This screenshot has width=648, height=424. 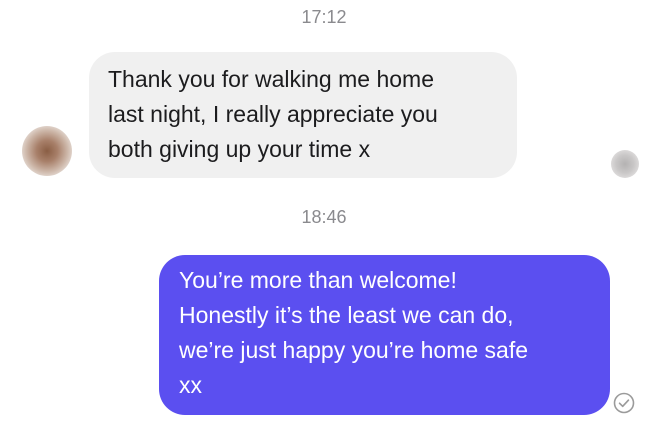 What do you see at coordinates (324, 17) in the screenshot?
I see `message-timestamp: 17:12` at bounding box center [324, 17].